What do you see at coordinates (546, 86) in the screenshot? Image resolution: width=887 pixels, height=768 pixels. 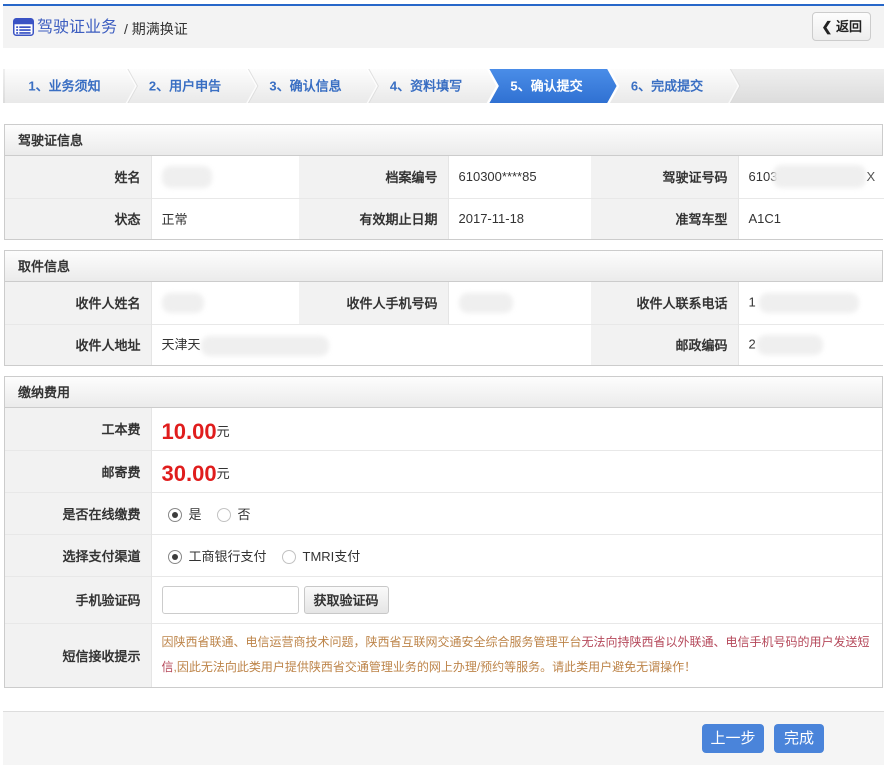 I see `svg-text: 5、确认提交` at bounding box center [546, 86].